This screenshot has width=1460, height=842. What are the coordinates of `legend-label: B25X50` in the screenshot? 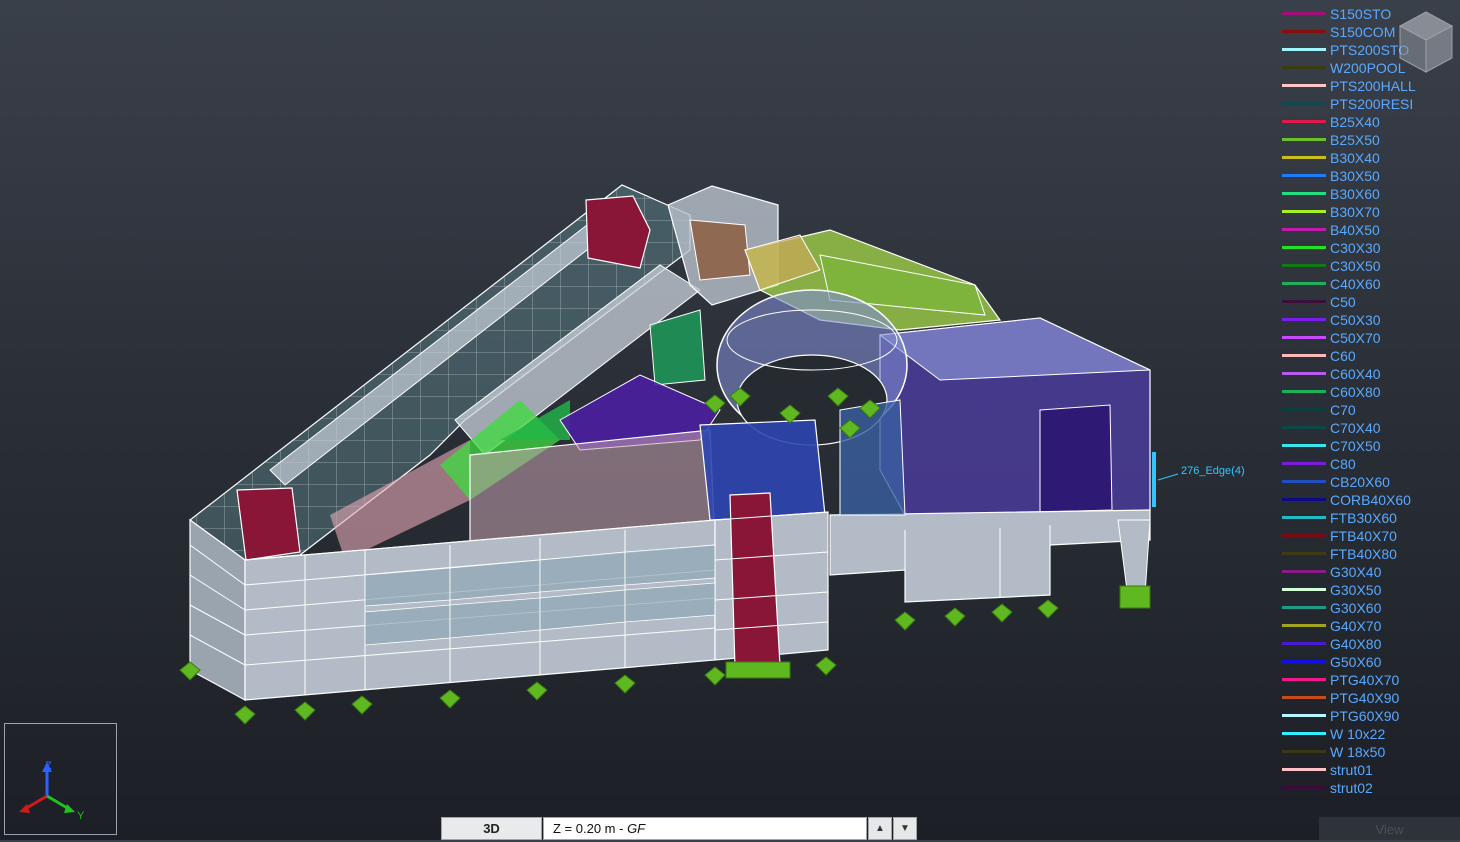 It's located at (1355, 140).